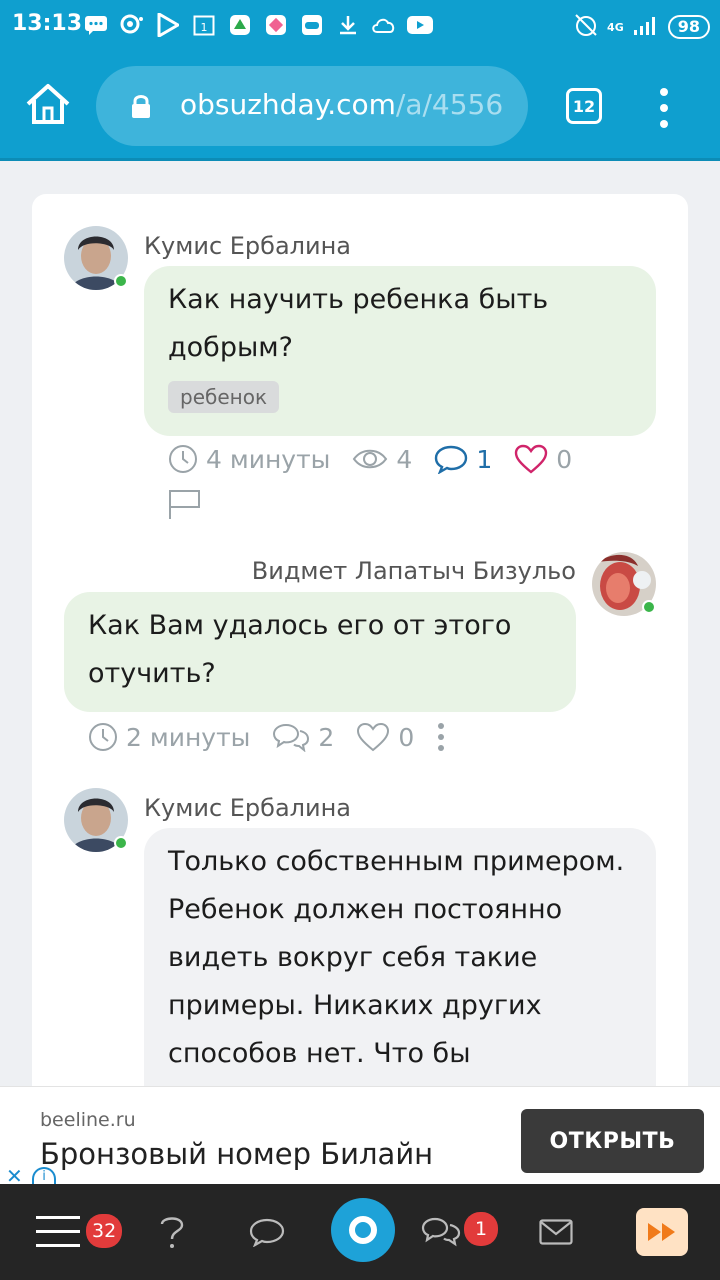 The image size is (720, 1280). I want to click on calendar-icon: 1, so click(204, 25).